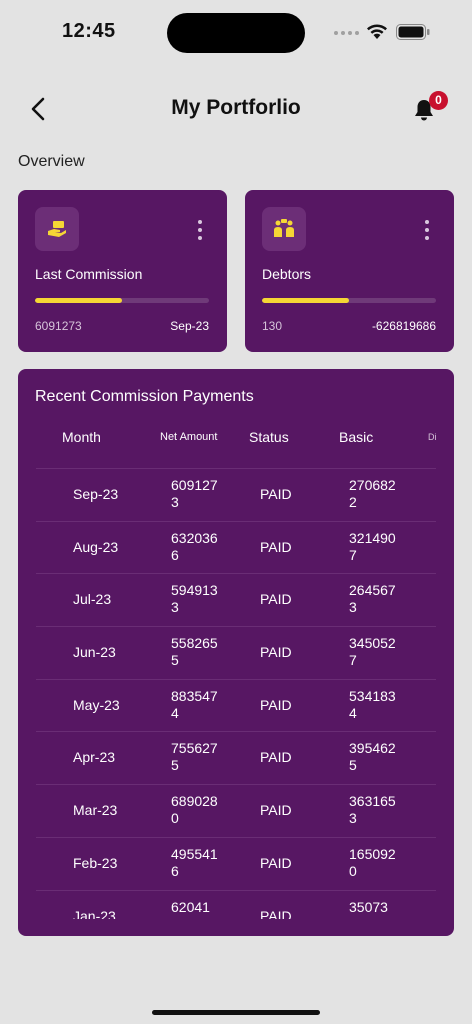 Image resolution: width=472 pixels, height=1024 pixels. What do you see at coordinates (194, 757) in the screenshot?
I see `net-amount-cell: 7556275` at bounding box center [194, 757].